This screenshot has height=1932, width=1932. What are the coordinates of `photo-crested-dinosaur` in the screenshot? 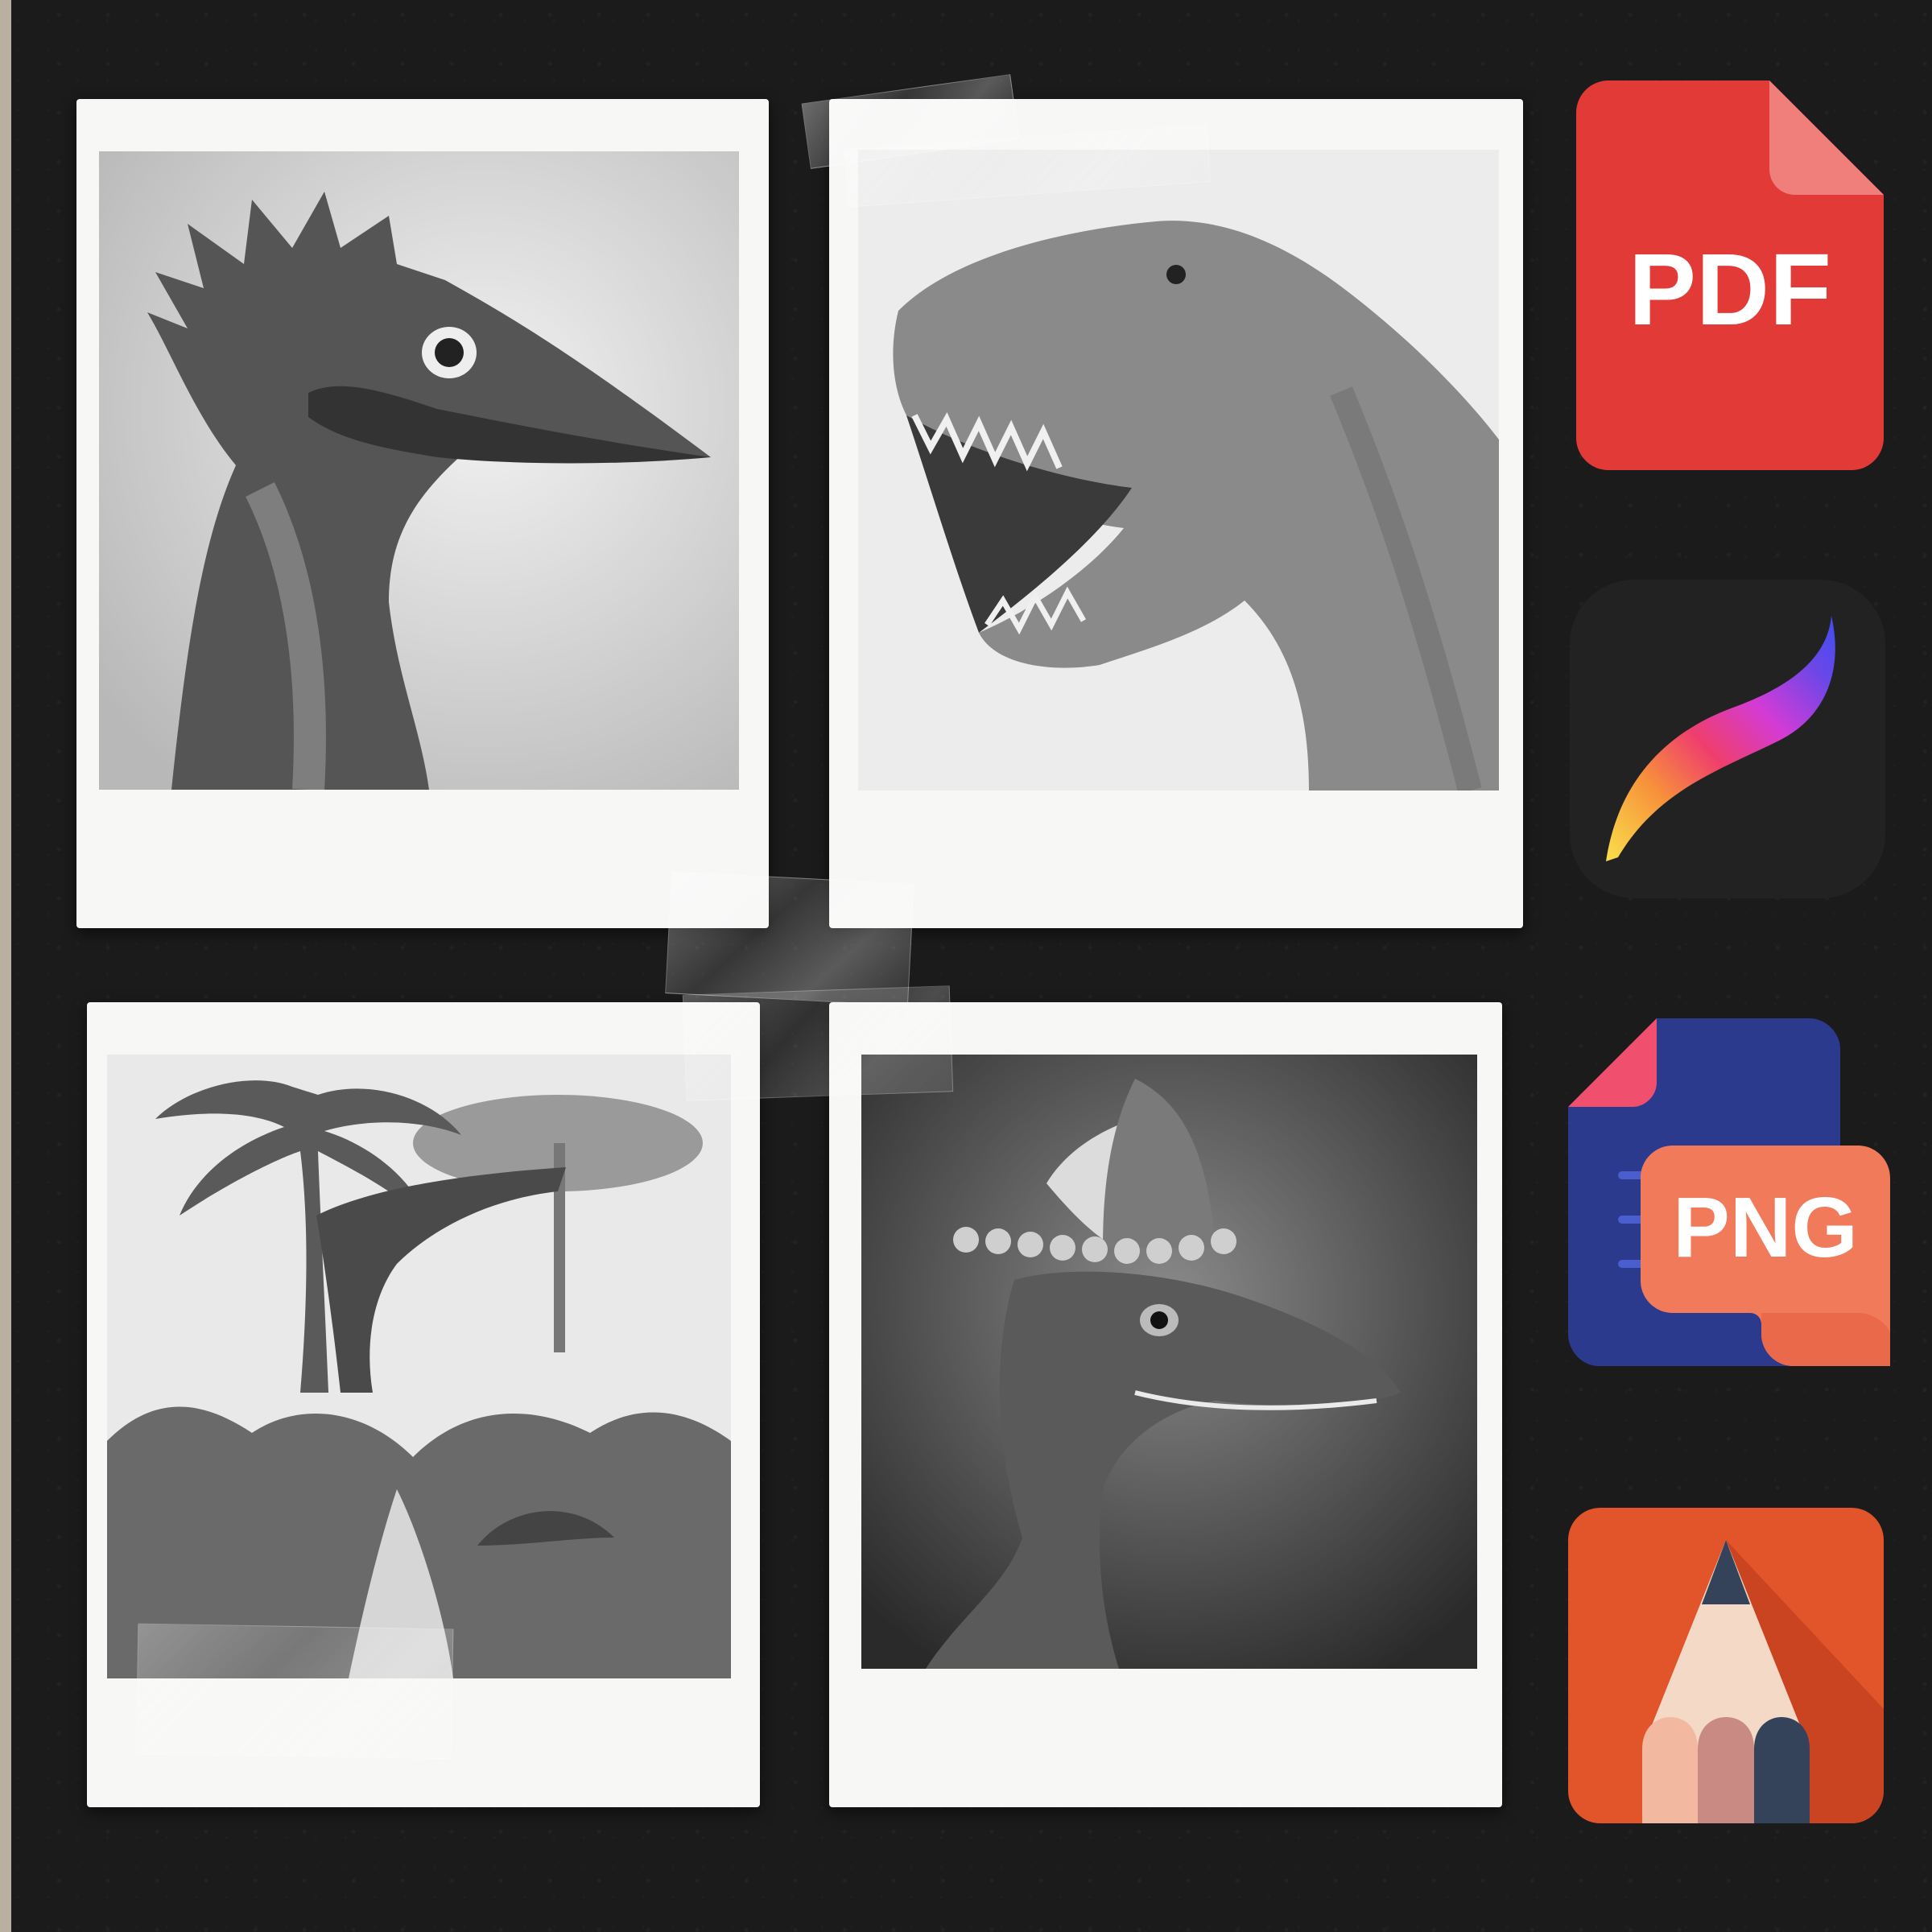 It's located at (1169, 1362).